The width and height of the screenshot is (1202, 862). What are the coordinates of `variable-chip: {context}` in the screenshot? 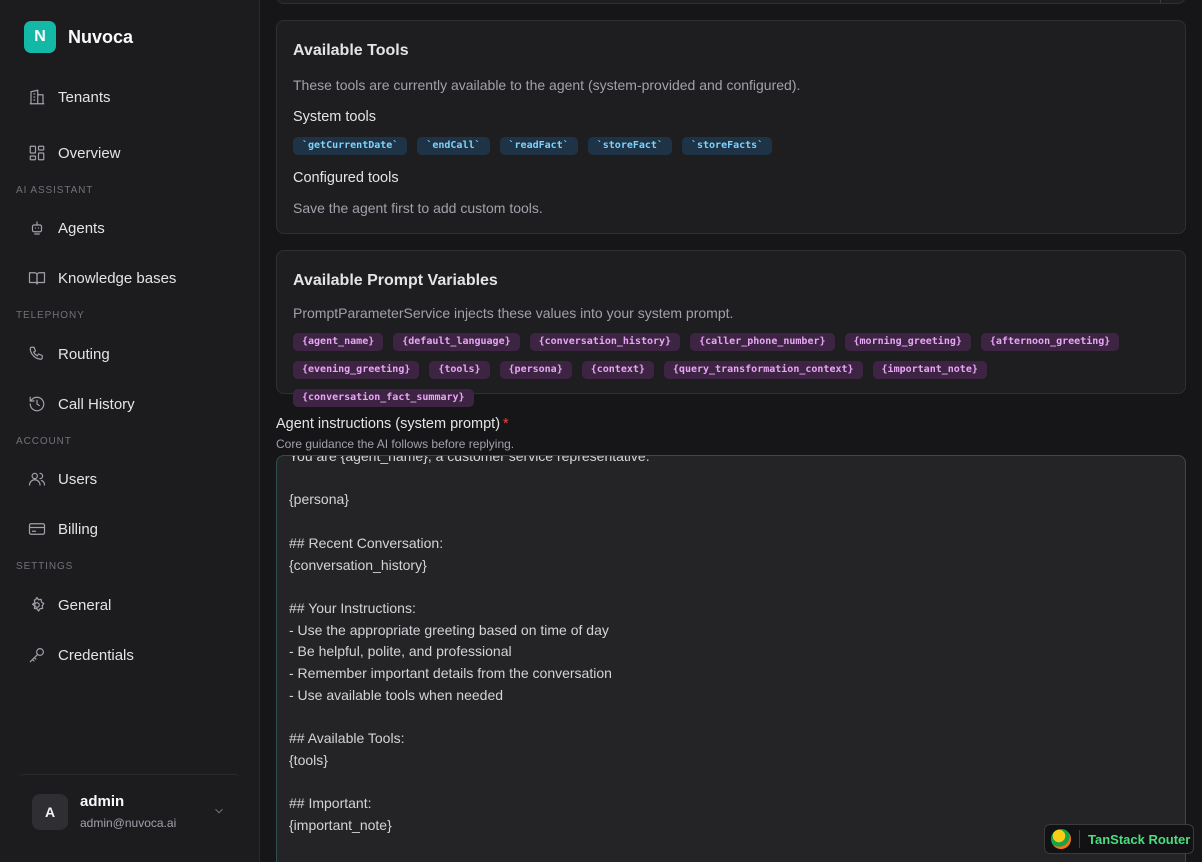 It's located at (617, 370).